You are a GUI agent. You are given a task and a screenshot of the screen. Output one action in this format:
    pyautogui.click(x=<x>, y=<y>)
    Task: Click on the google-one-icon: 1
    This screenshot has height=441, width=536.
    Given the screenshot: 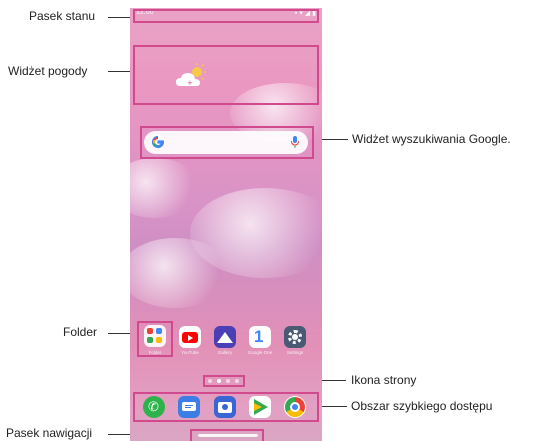 What is the action you would take?
    pyautogui.click(x=260, y=337)
    